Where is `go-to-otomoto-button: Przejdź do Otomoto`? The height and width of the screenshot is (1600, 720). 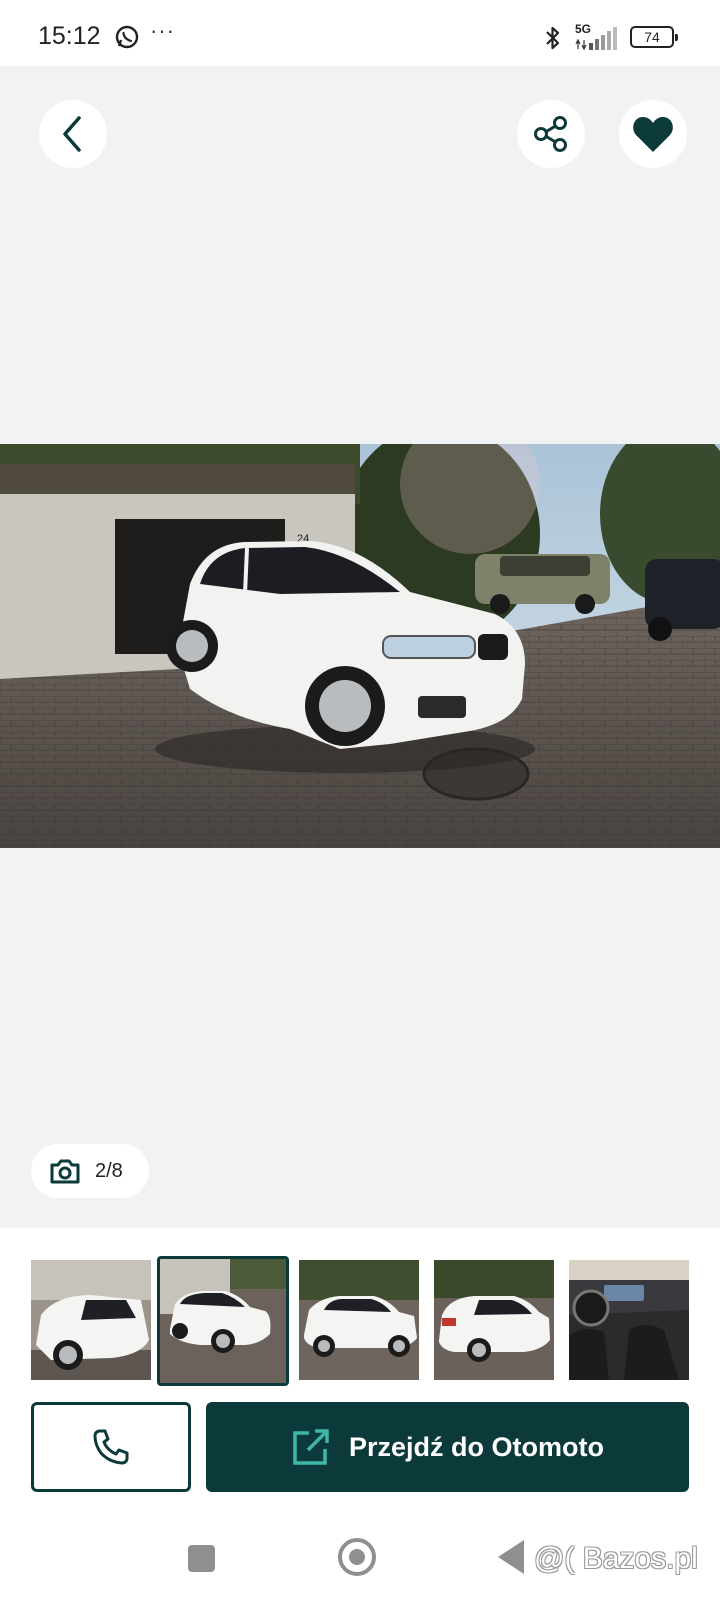
go-to-otomoto-button: Przejdź do Otomoto is located at coordinates (447, 1447).